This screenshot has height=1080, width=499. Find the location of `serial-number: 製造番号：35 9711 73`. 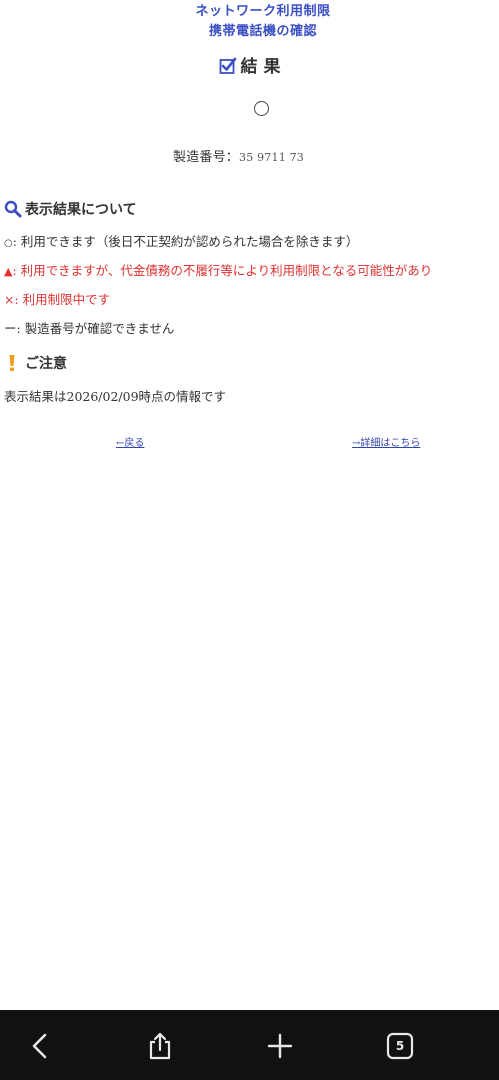

serial-number: 製造番号：35 9711 73 is located at coordinates (238, 155).